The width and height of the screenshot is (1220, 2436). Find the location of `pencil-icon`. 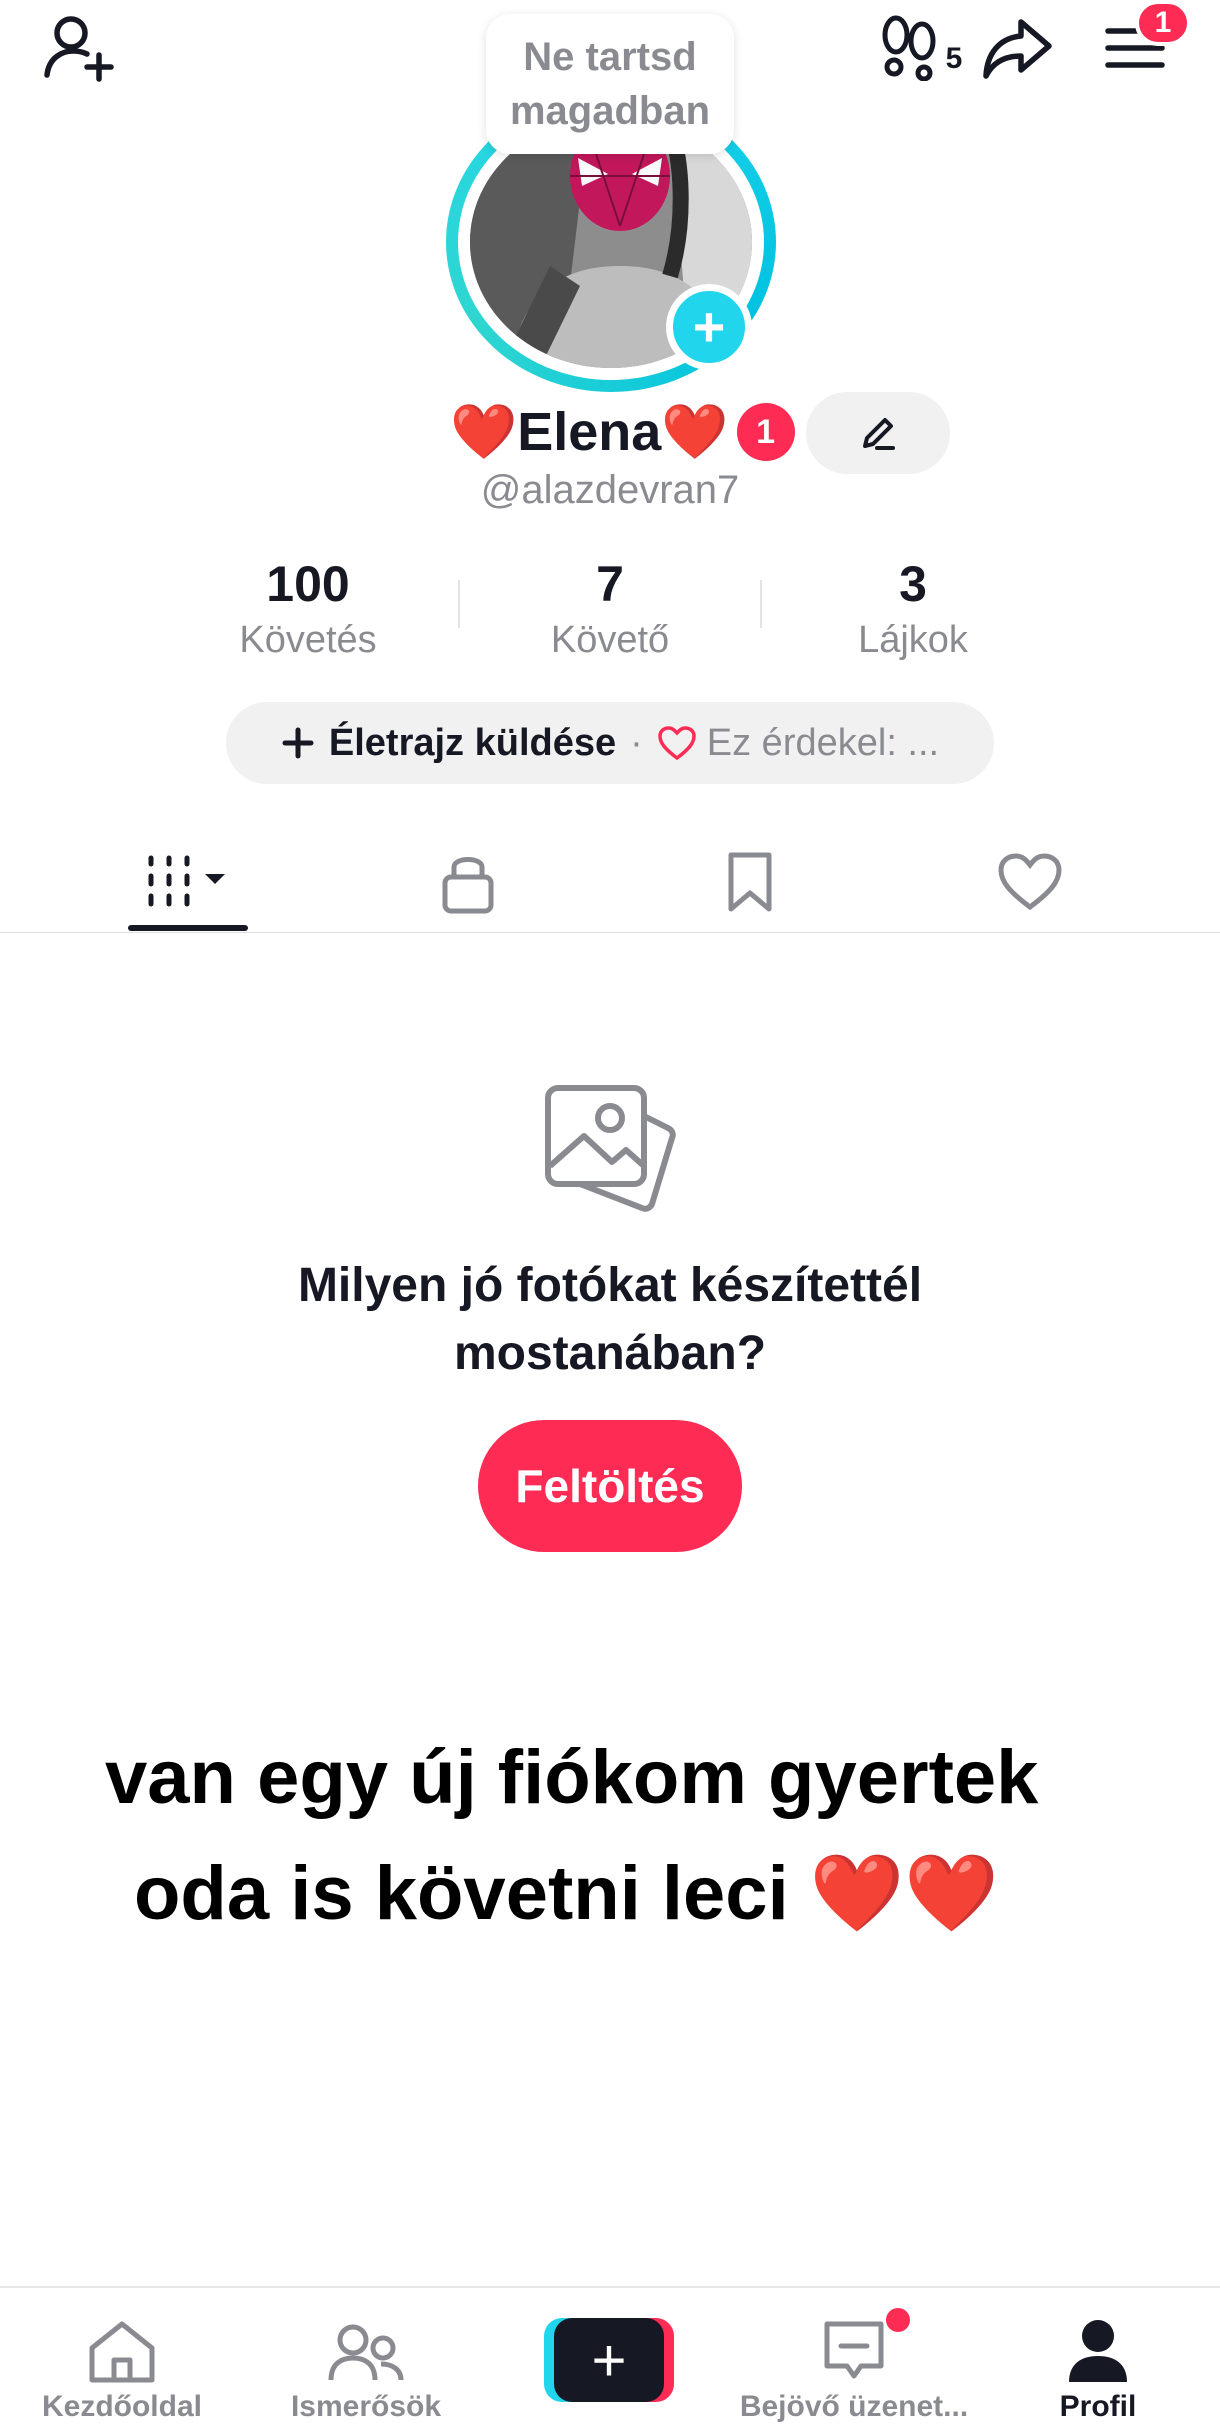

pencil-icon is located at coordinates (879, 434).